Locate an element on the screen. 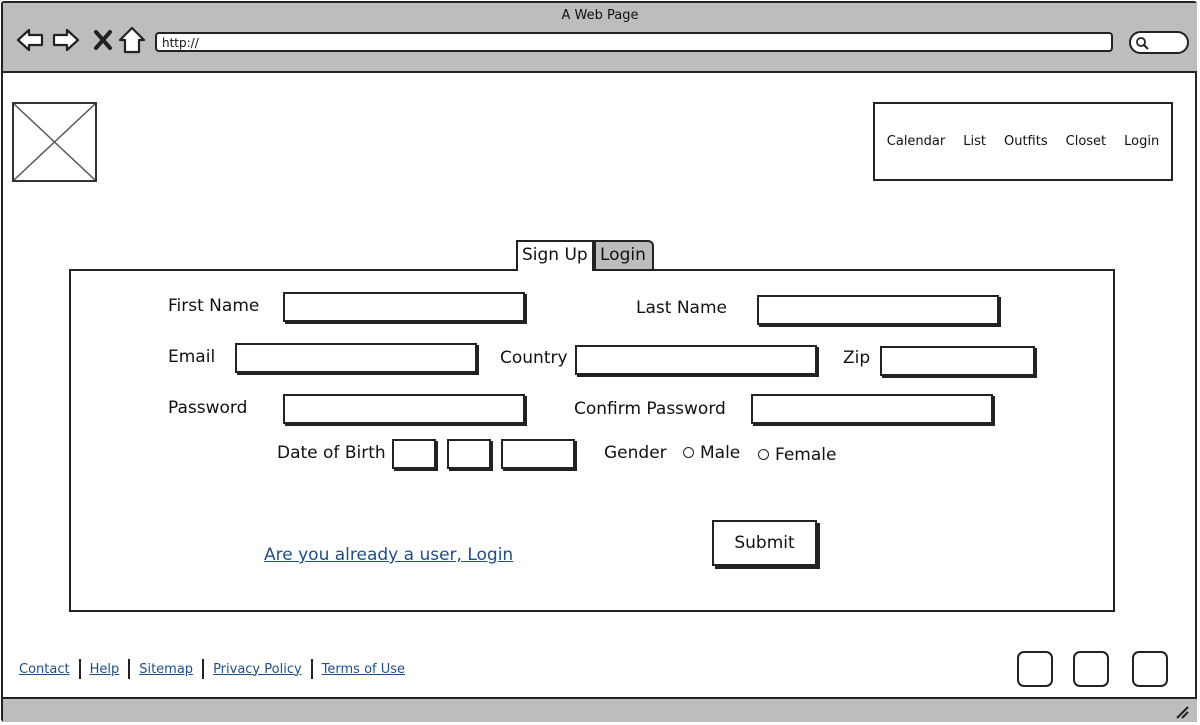  home-icon is located at coordinates (132, 40).